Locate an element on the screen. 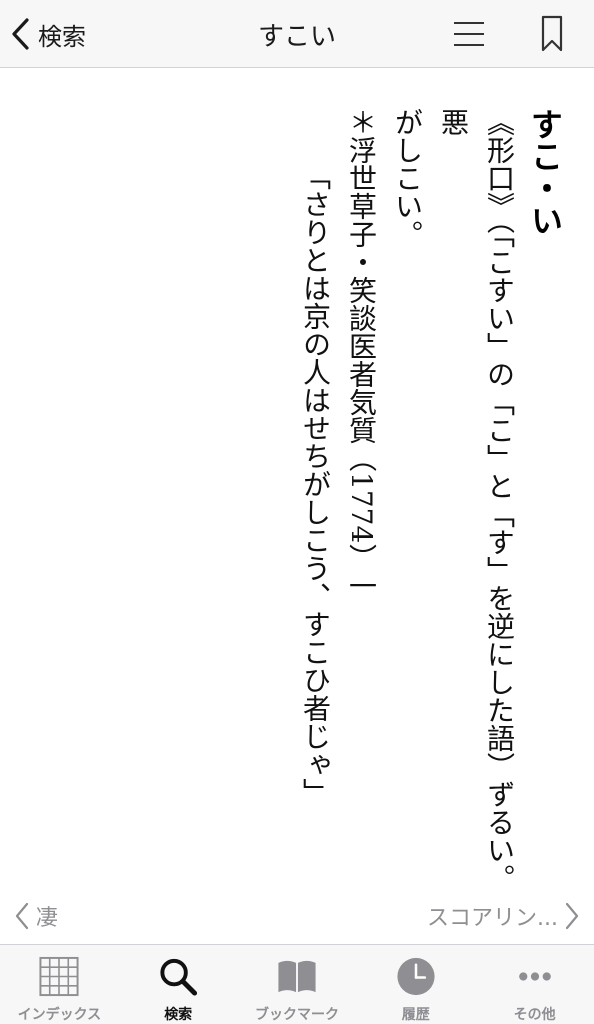 Image resolution: width=594 pixels, height=1024 pixels. clock-icon is located at coordinates (416, 976).